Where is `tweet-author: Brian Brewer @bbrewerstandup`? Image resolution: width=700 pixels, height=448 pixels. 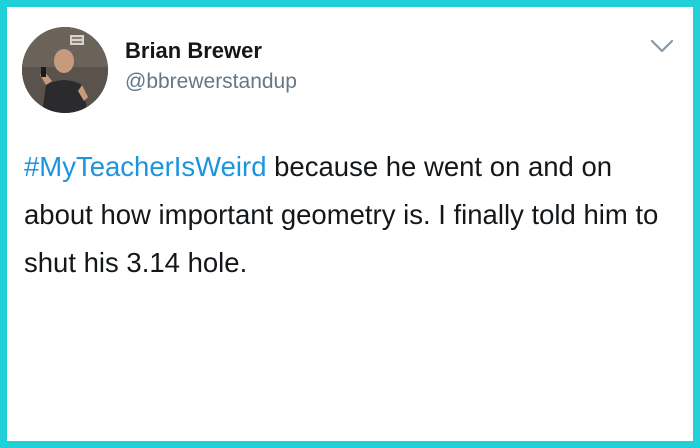
tweet-author: Brian Brewer @bbrewerstandup is located at coordinates (211, 66).